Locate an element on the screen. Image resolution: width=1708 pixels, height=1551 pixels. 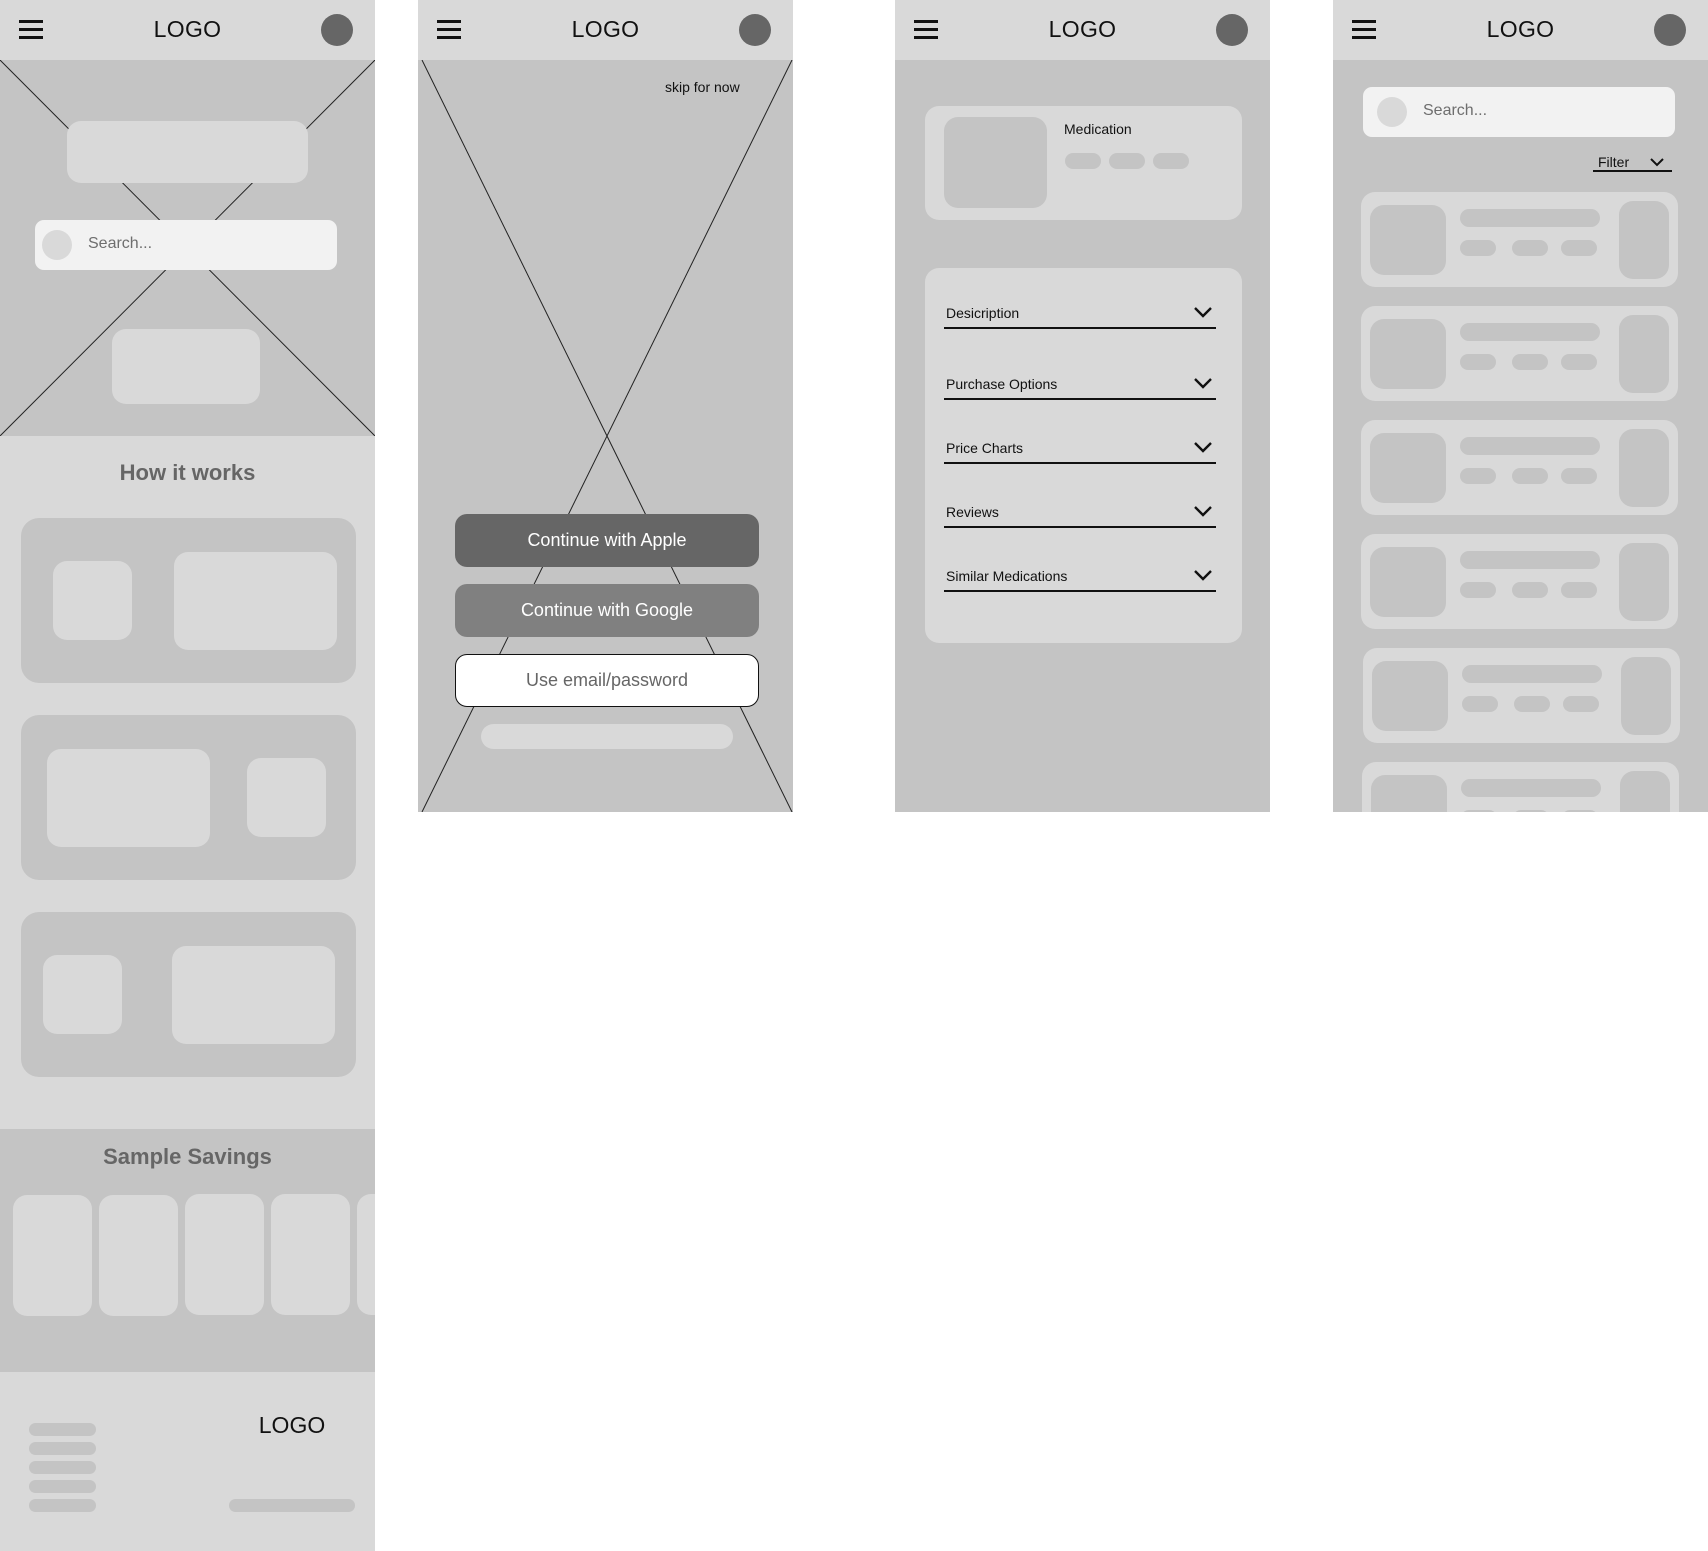
footer: LOGO is located at coordinates (187, 1461).